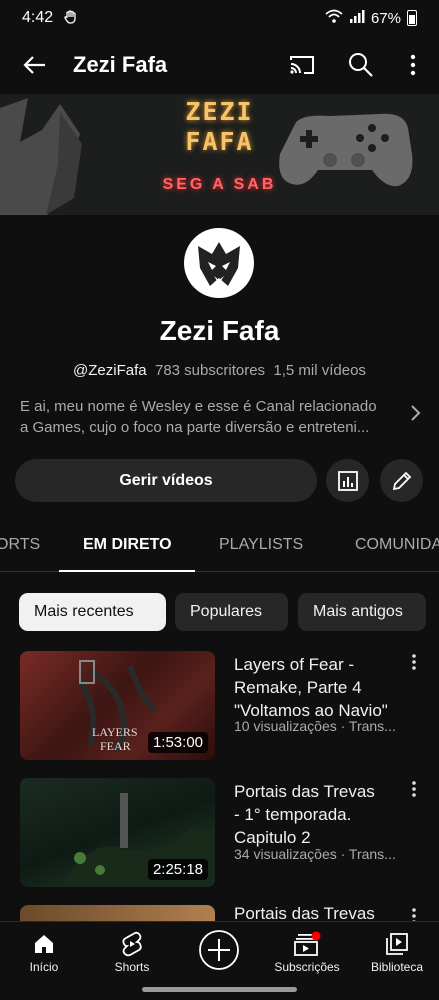 The height and width of the screenshot is (1000, 439). What do you see at coordinates (219, 989) in the screenshot?
I see `gesture-home-bar` at bounding box center [219, 989].